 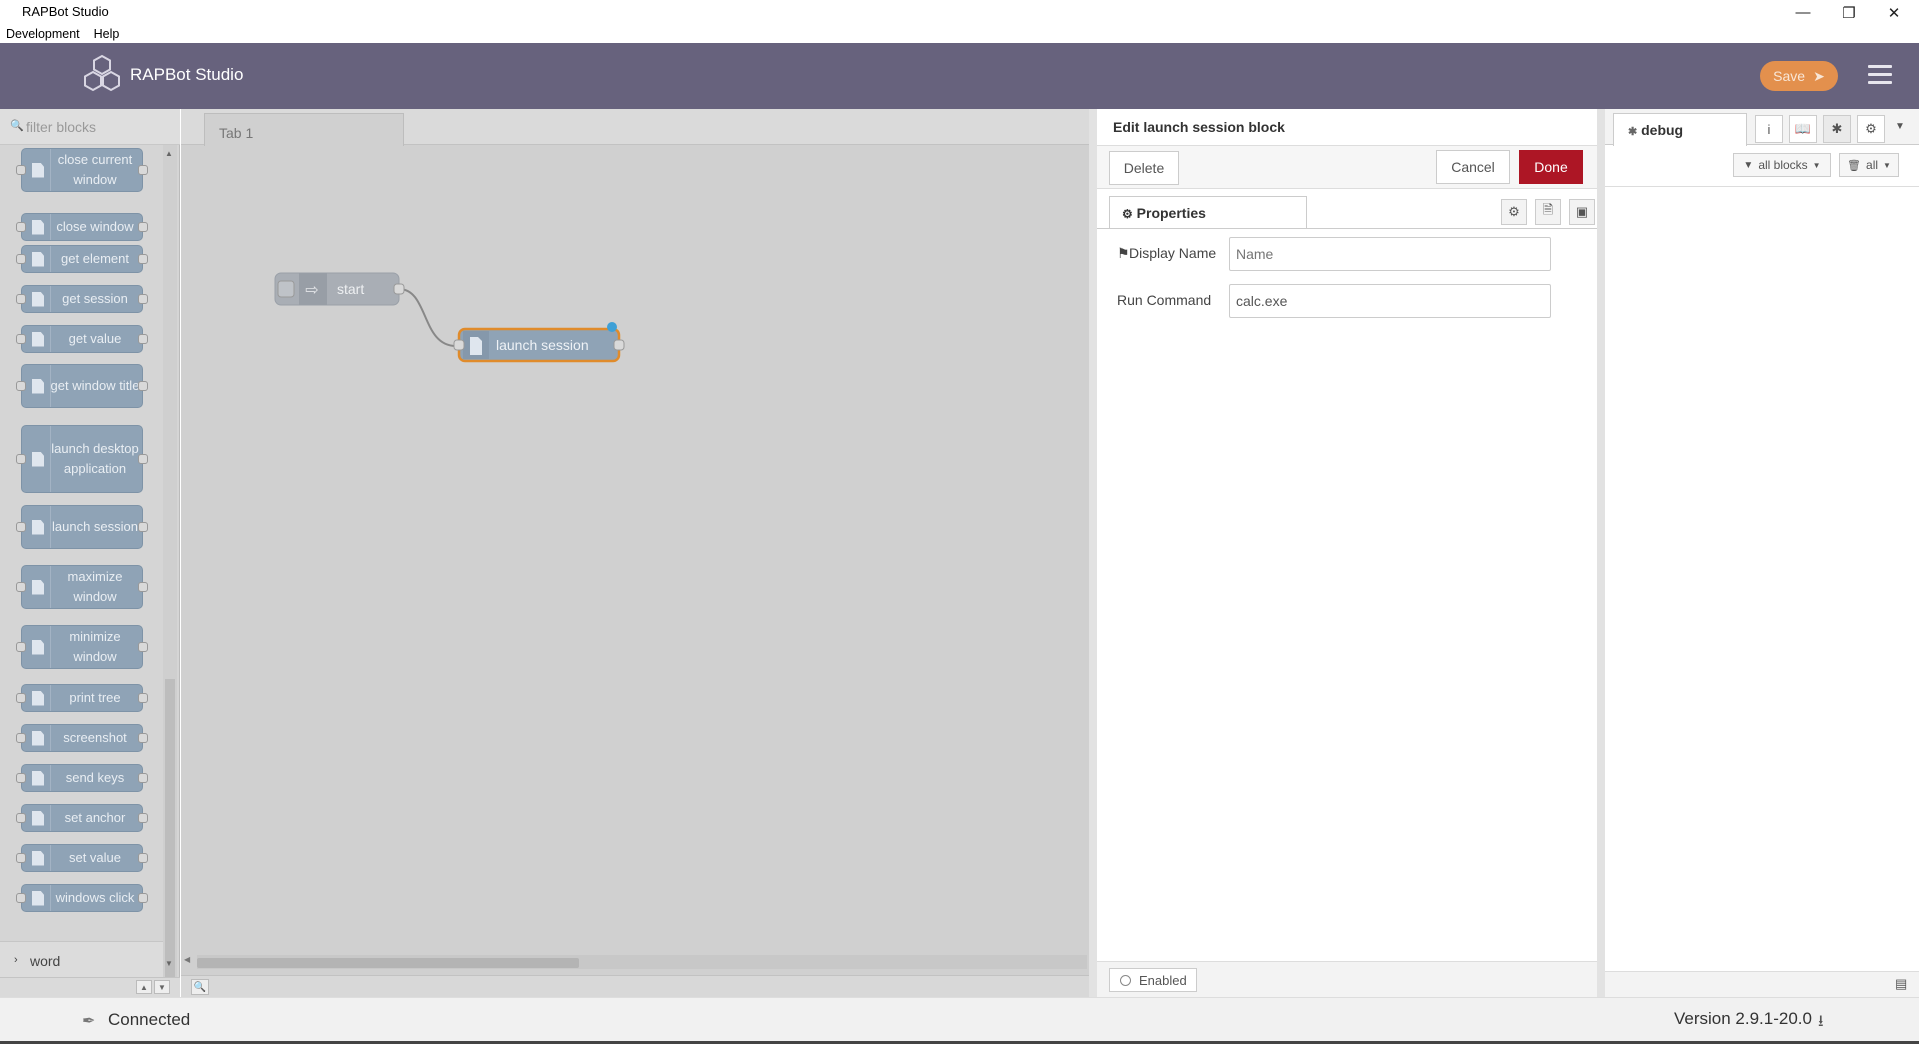 I want to click on debug-icon: ✱, so click(x=1837, y=129).